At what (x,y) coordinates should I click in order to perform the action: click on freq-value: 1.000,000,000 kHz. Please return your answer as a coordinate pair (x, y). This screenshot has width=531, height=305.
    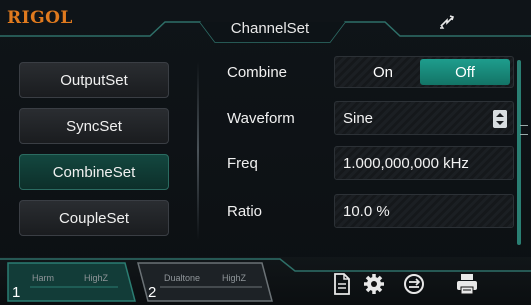
    Looking at the image, I should click on (406, 163).